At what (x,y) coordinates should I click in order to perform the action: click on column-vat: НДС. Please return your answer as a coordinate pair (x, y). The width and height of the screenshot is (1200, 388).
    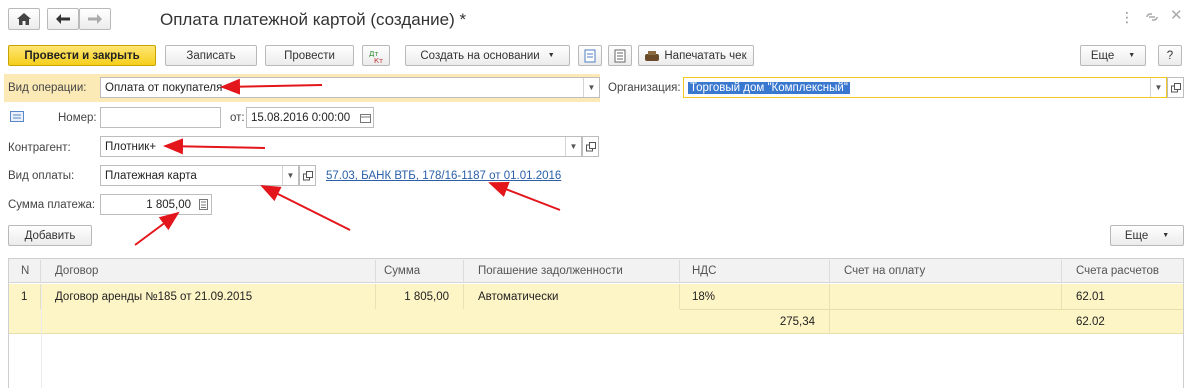
    Looking at the image, I should click on (755, 271).